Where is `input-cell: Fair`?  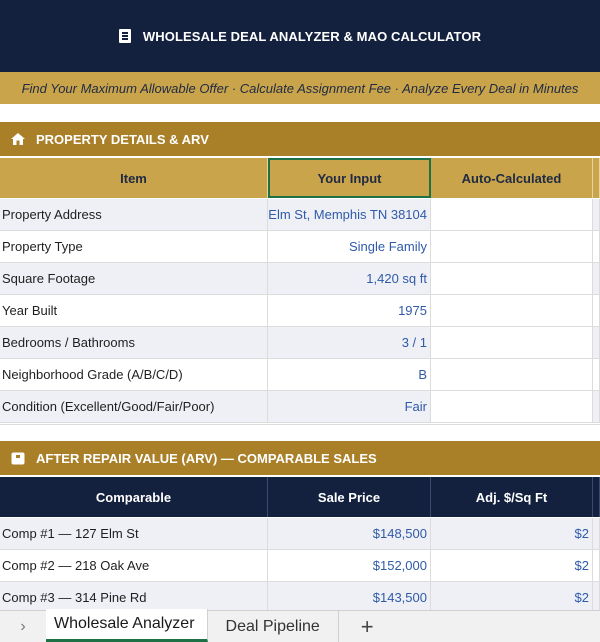 input-cell: Fair is located at coordinates (349, 406).